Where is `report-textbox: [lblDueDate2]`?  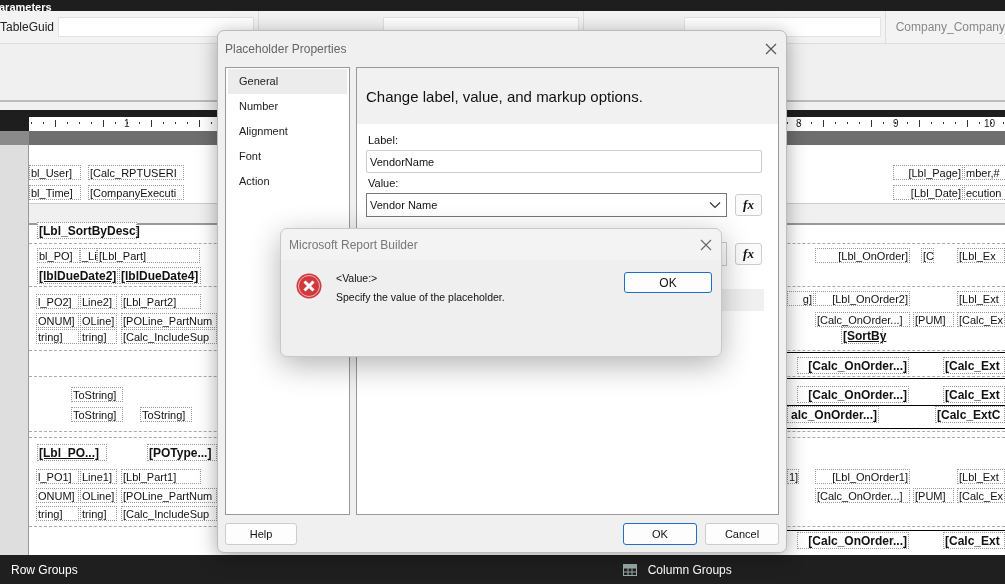
report-textbox: [lblDueDate2] is located at coordinates (77, 275).